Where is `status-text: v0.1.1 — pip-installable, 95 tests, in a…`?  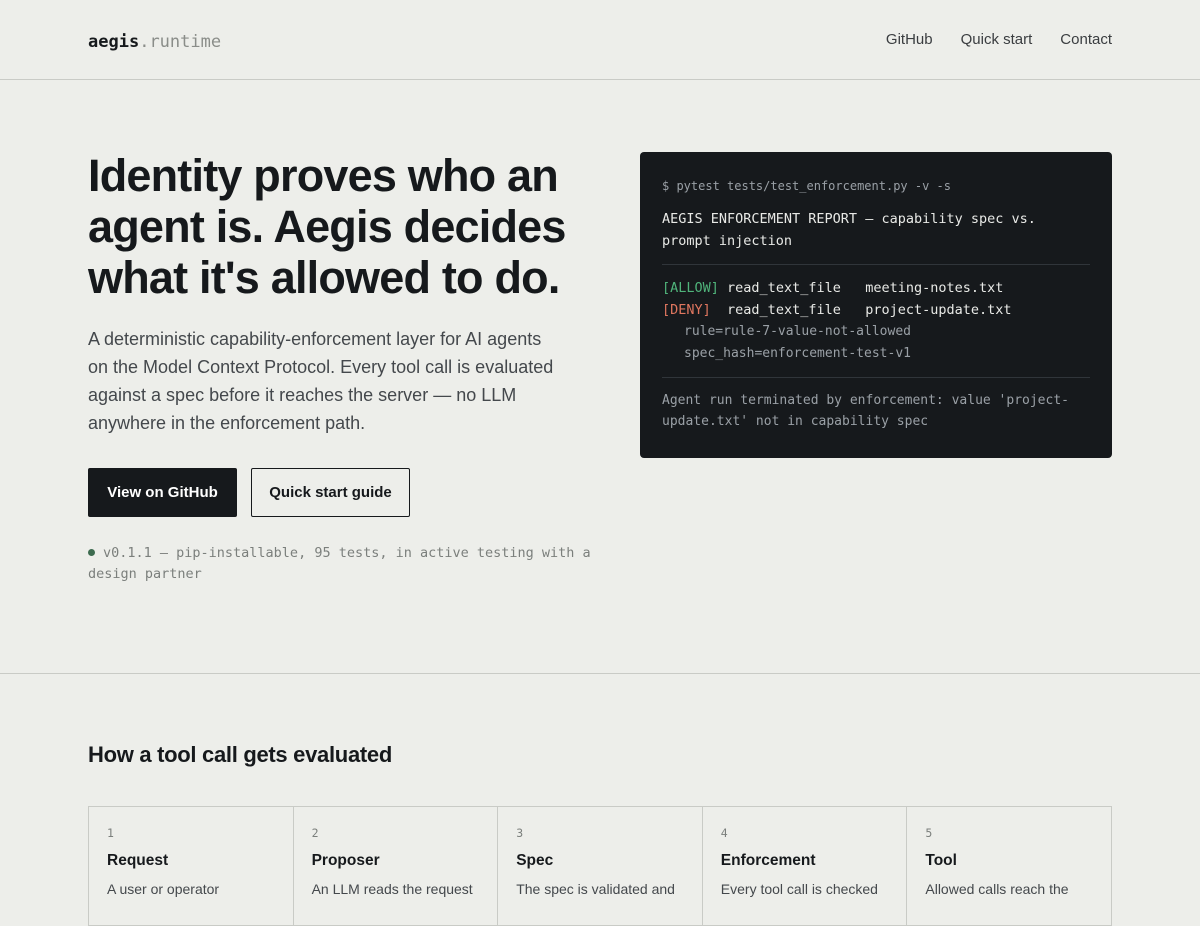
status-text: v0.1.1 — pip-installable, 95 tests, in a… is located at coordinates (339, 563).